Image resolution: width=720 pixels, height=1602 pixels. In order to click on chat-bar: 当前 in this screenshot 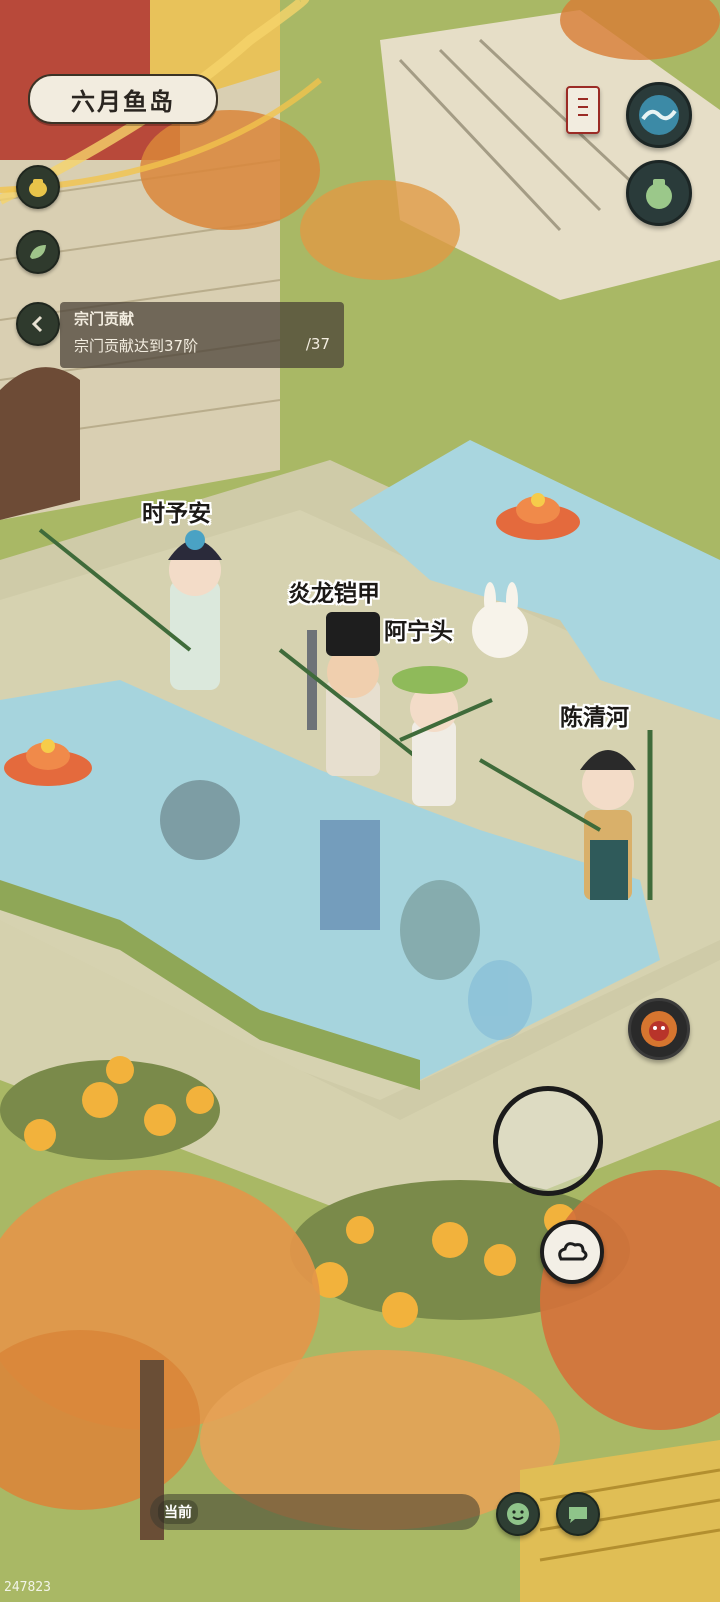, I will do `click(315, 1512)`.